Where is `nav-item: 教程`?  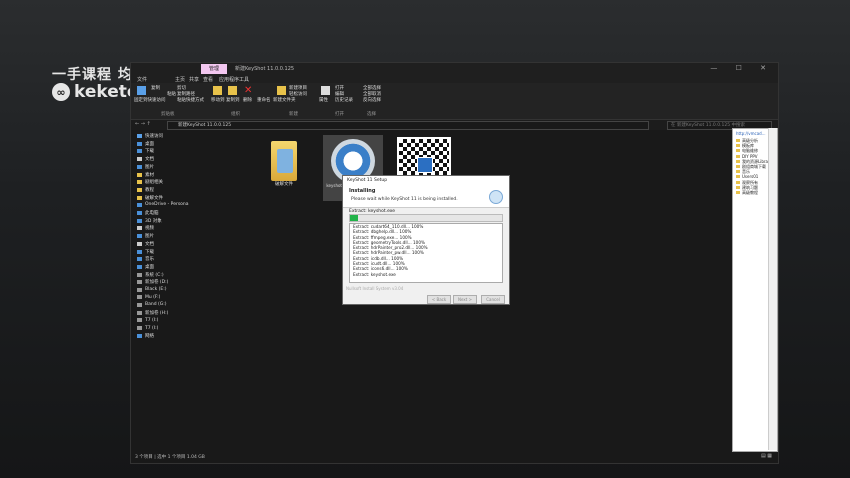 nav-item: 教程 is located at coordinates (145, 190).